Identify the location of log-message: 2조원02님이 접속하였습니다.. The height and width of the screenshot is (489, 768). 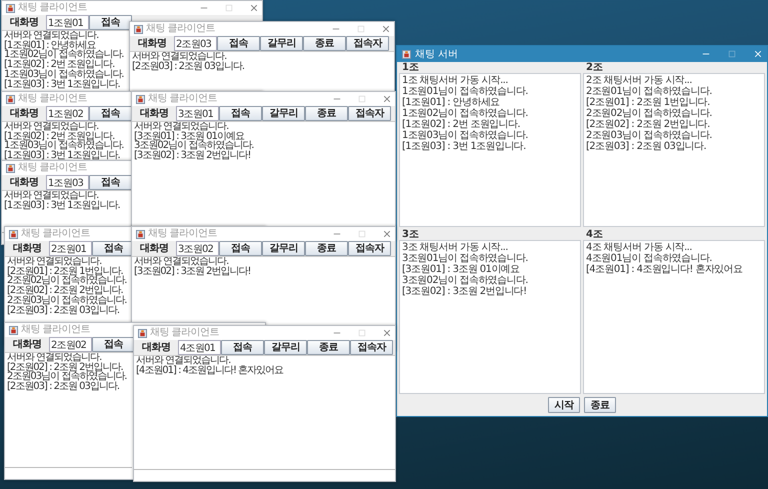
(649, 113).